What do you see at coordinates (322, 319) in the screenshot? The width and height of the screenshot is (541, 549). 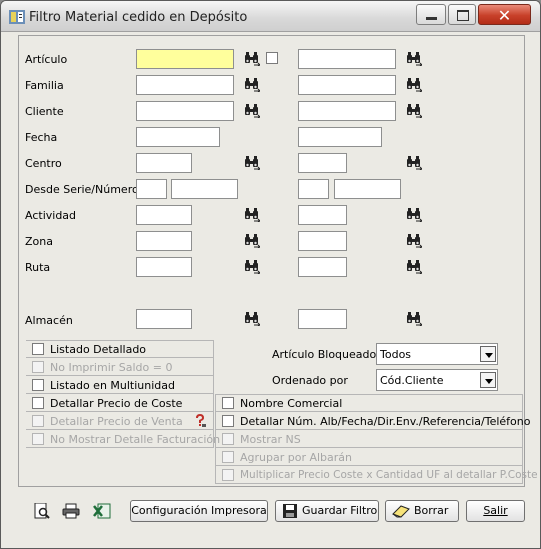 I see `almacen-to-input` at bounding box center [322, 319].